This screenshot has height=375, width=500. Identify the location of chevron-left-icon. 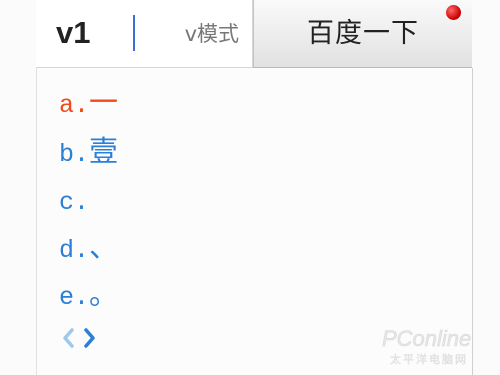
(68, 338).